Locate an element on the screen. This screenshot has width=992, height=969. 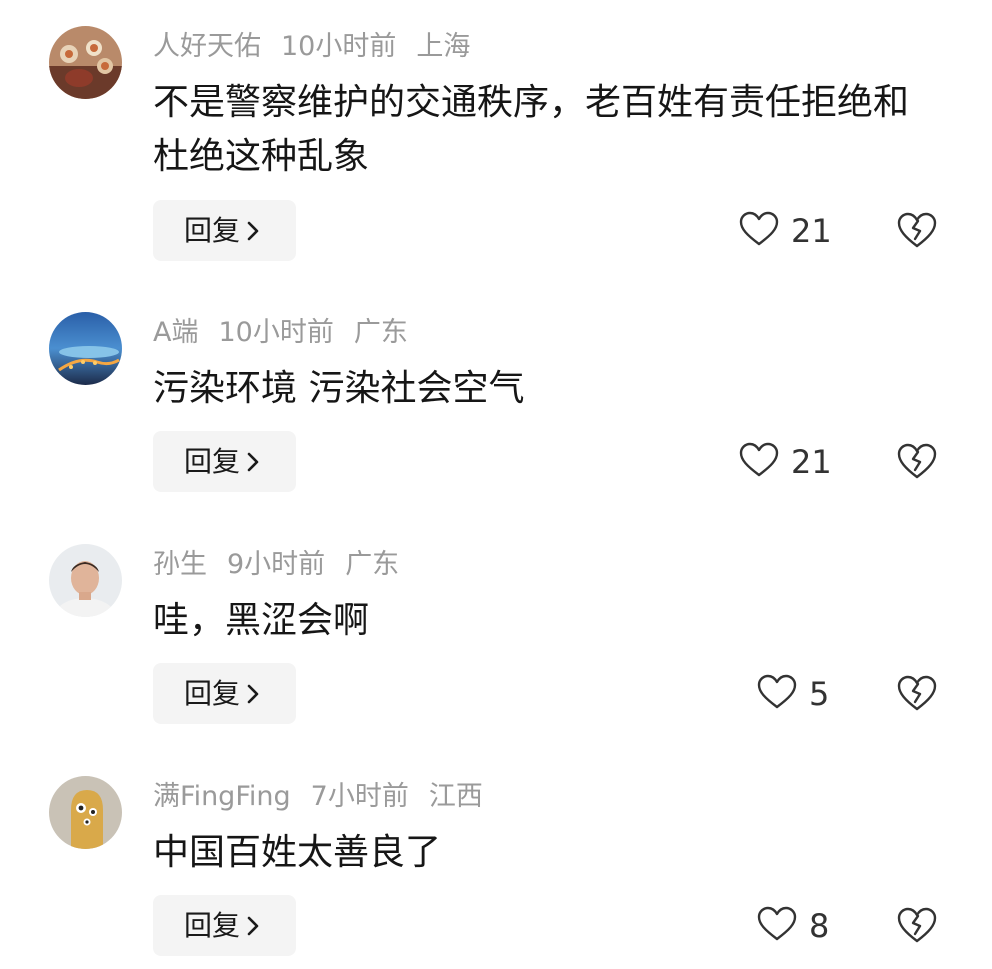
like-button: 5 is located at coordinates (793, 694).